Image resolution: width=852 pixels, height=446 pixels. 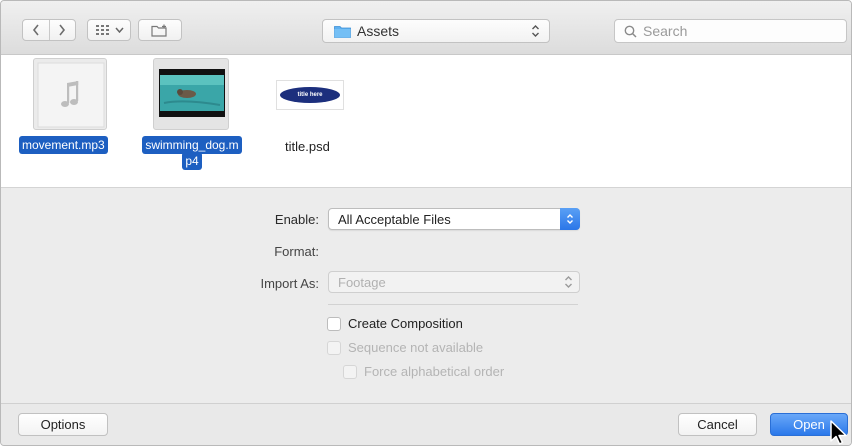 I want to click on back-forward-group, so click(x=49, y=30).